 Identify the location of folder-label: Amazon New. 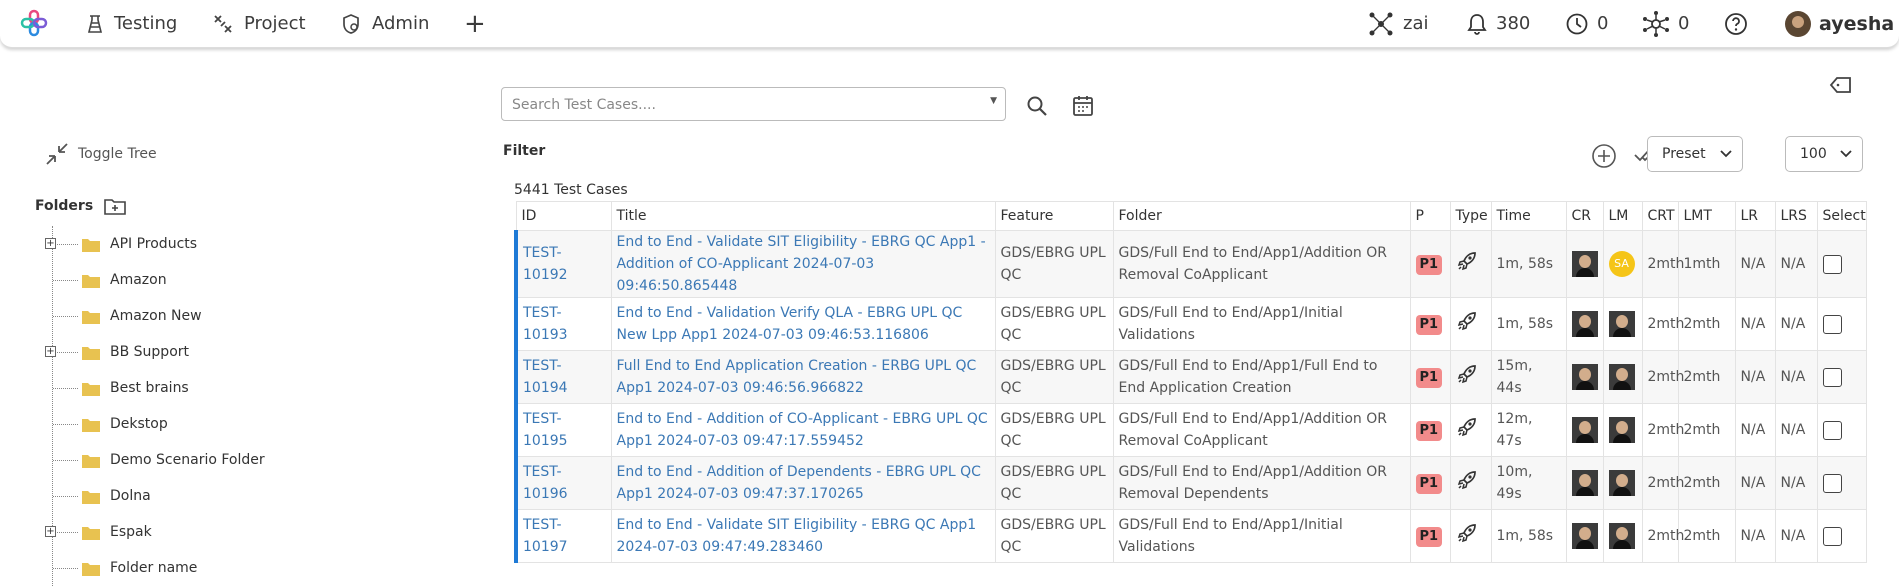
(156, 316).